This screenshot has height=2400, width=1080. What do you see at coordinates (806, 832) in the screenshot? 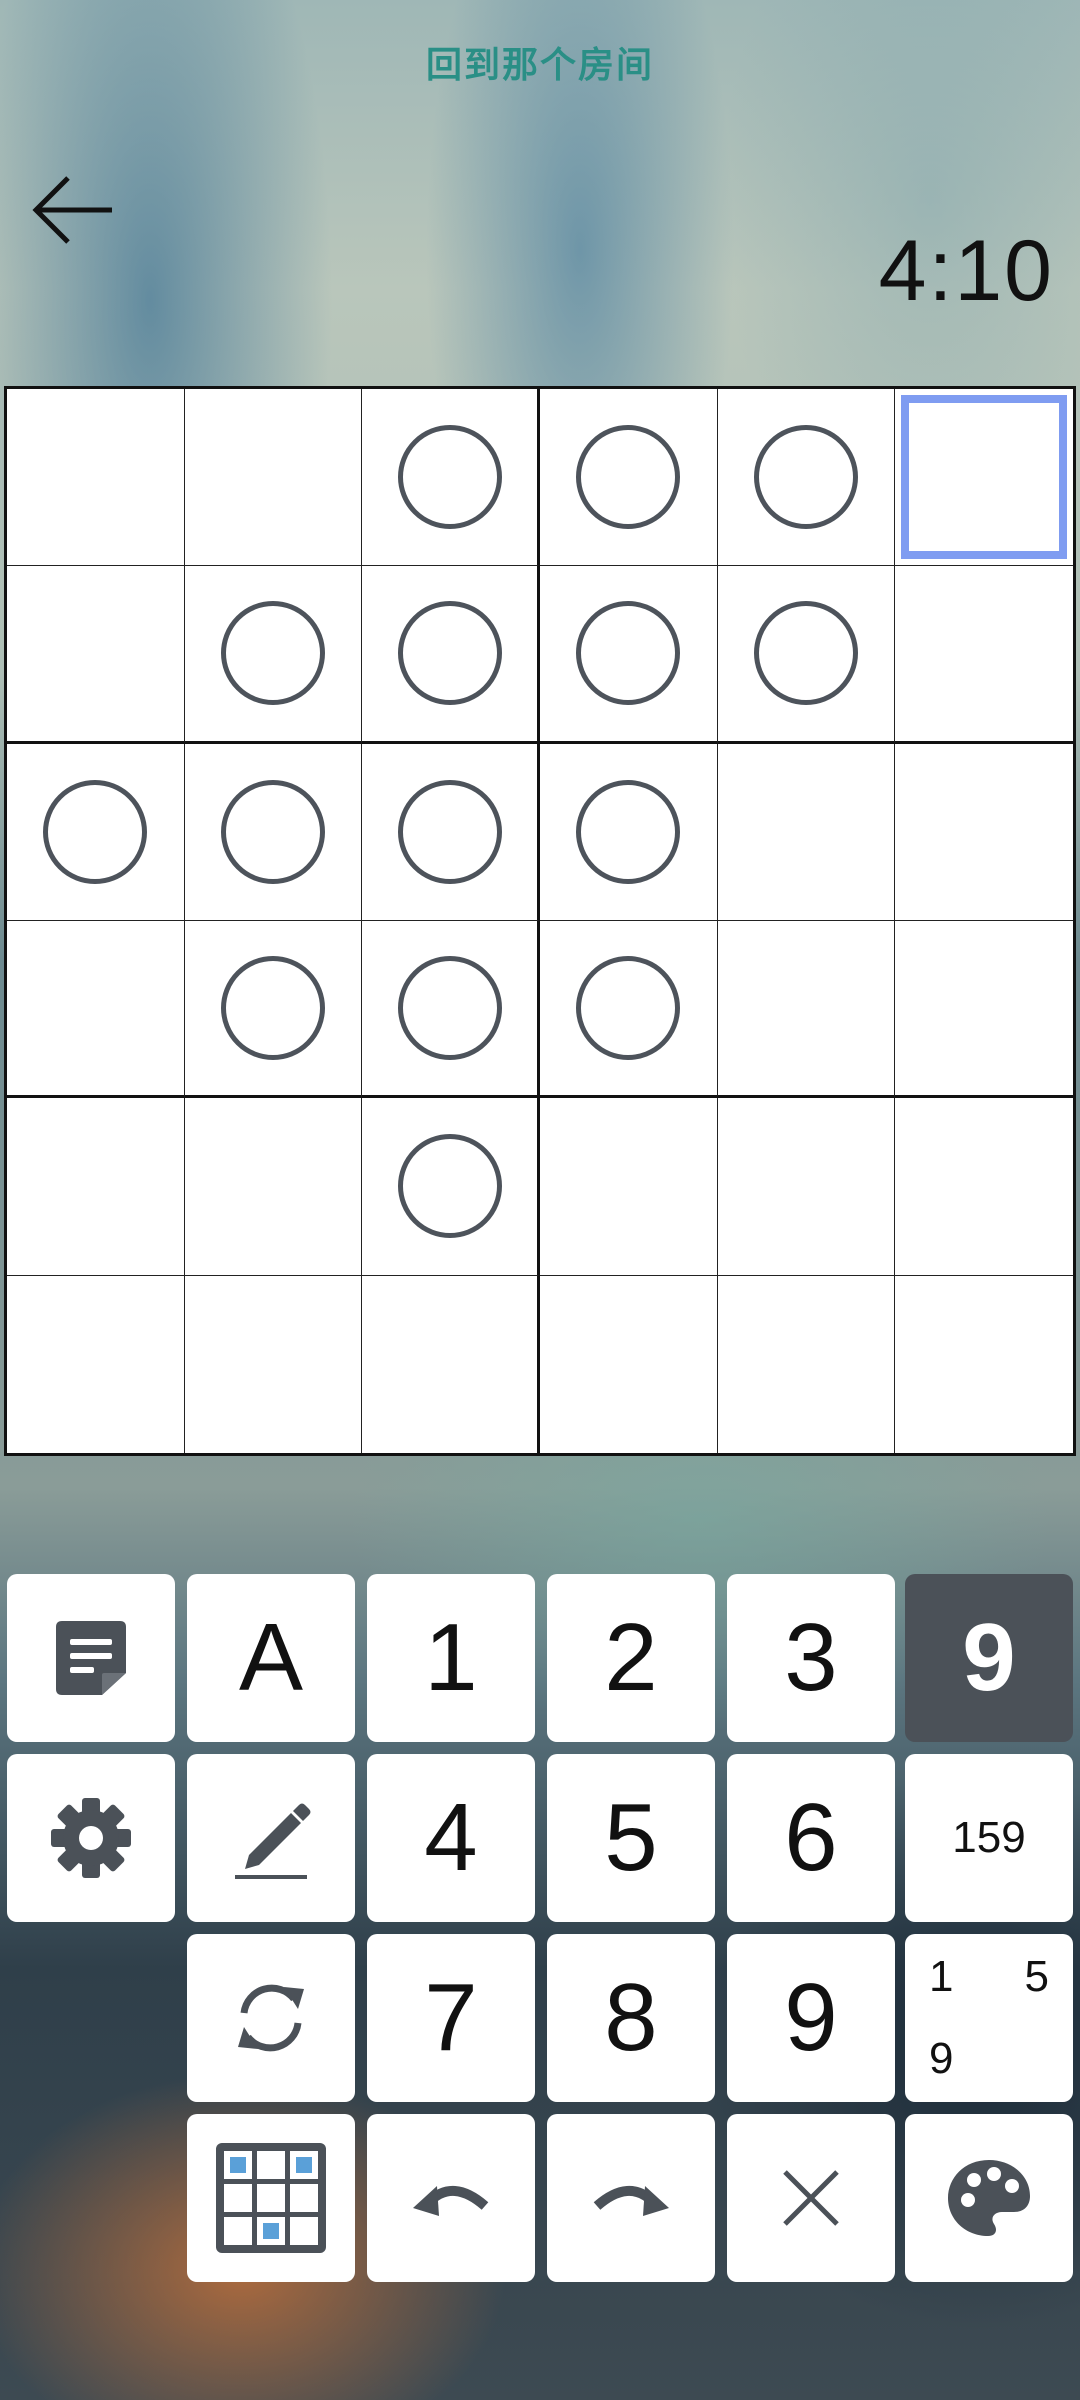
I see `grid-cell-r2-c4` at bounding box center [806, 832].